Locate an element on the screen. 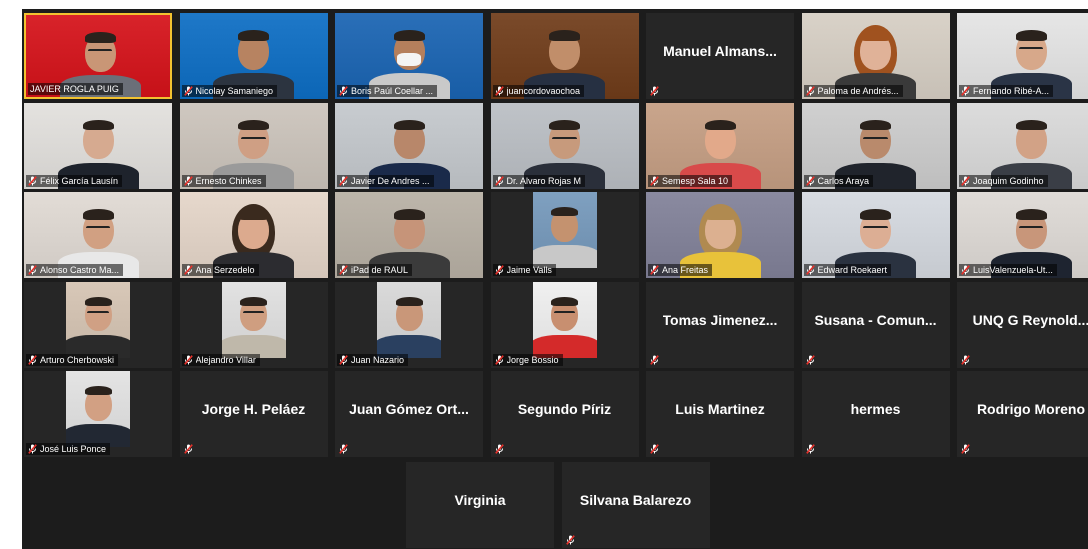  participant-tile: iPad de RAUL is located at coordinates (409, 235).